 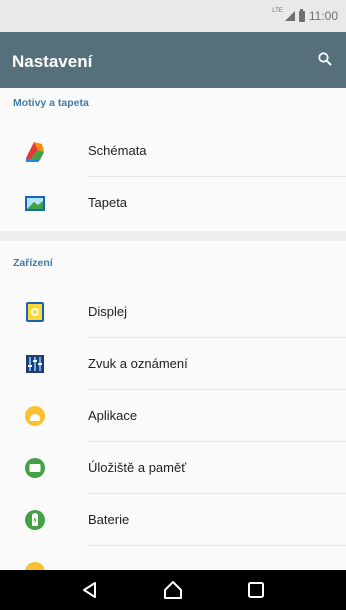 What do you see at coordinates (173, 16) in the screenshot?
I see `status-bar: LTE 11:00` at bounding box center [173, 16].